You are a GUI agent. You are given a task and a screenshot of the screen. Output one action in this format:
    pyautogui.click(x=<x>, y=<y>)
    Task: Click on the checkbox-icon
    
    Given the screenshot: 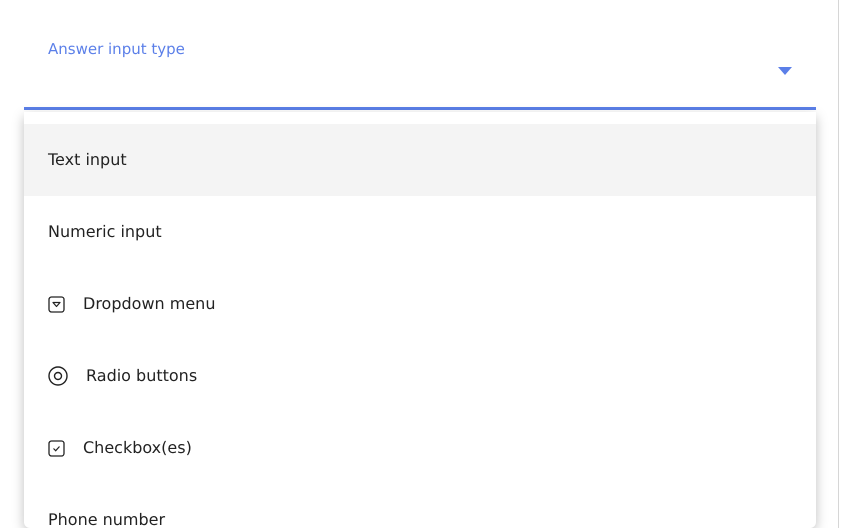 What is the action you would take?
    pyautogui.click(x=56, y=448)
    